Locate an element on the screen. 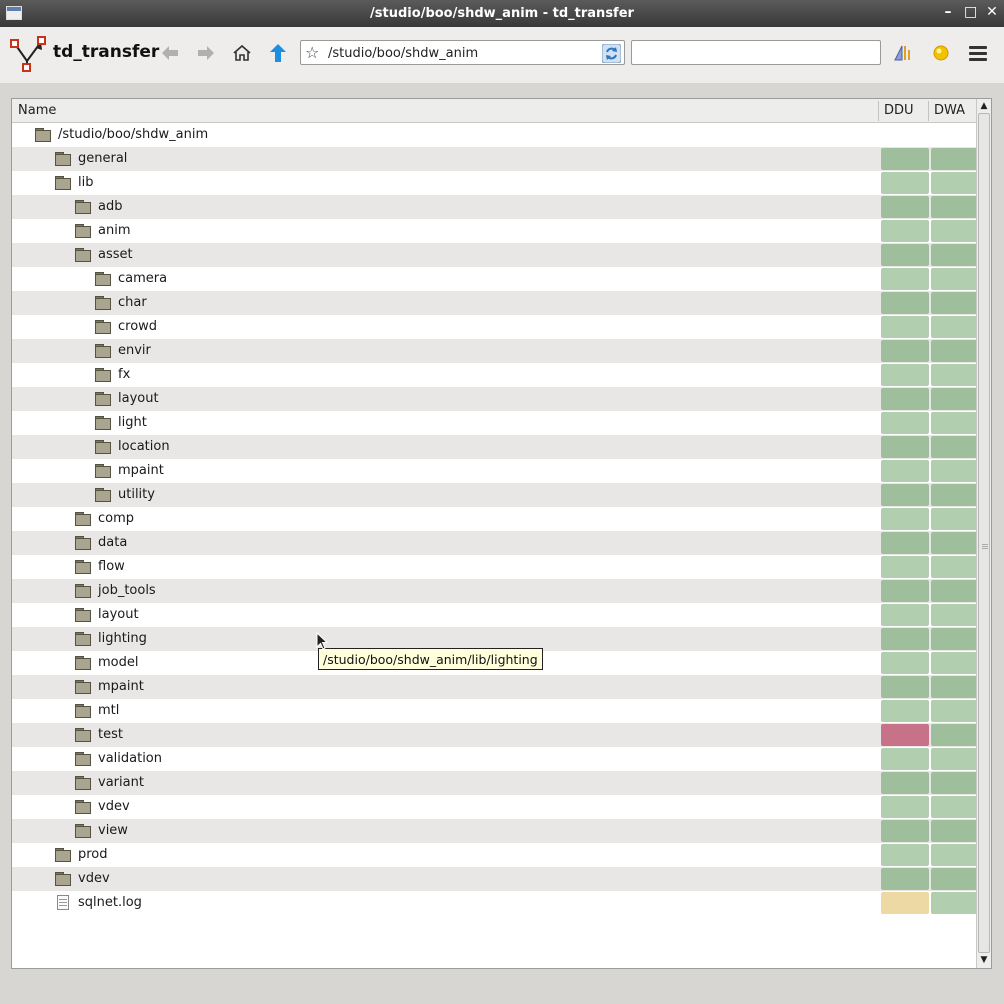 The width and height of the screenshot is (1004, 1004). folder-row: adb is located at coordinates (494, 207).